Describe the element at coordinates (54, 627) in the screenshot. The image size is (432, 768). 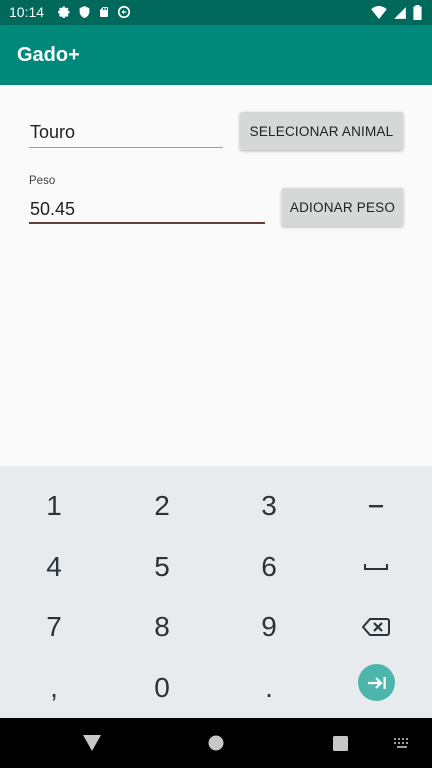
I see `key-7: 7` at that location.